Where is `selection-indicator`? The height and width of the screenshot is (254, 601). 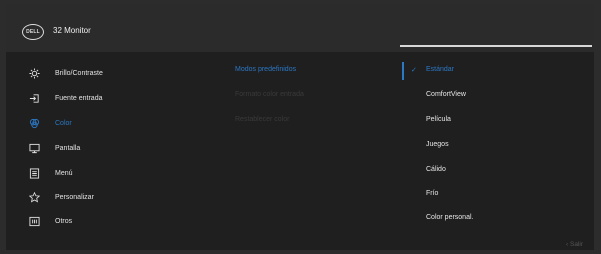 selection-indicator is located at coordinates (403, 71).